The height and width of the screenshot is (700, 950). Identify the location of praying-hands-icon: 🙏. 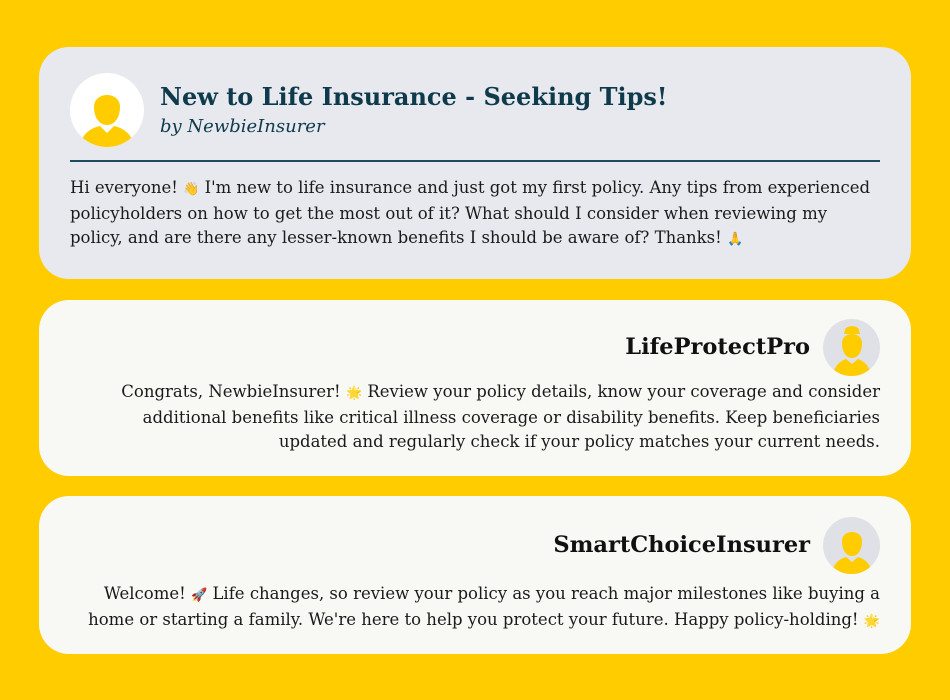
(735, 239).